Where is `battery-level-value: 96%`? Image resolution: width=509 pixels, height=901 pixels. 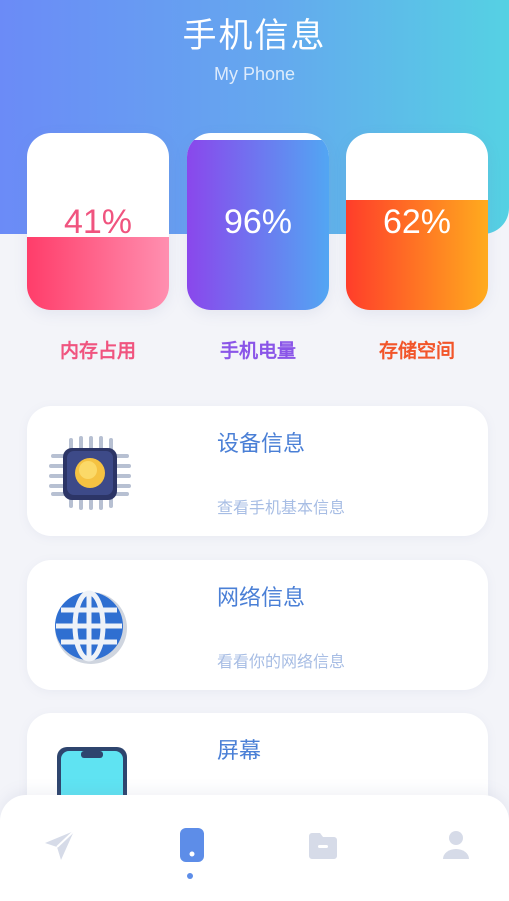 battery-level-value: 96% is located at coordinates (258, 222).